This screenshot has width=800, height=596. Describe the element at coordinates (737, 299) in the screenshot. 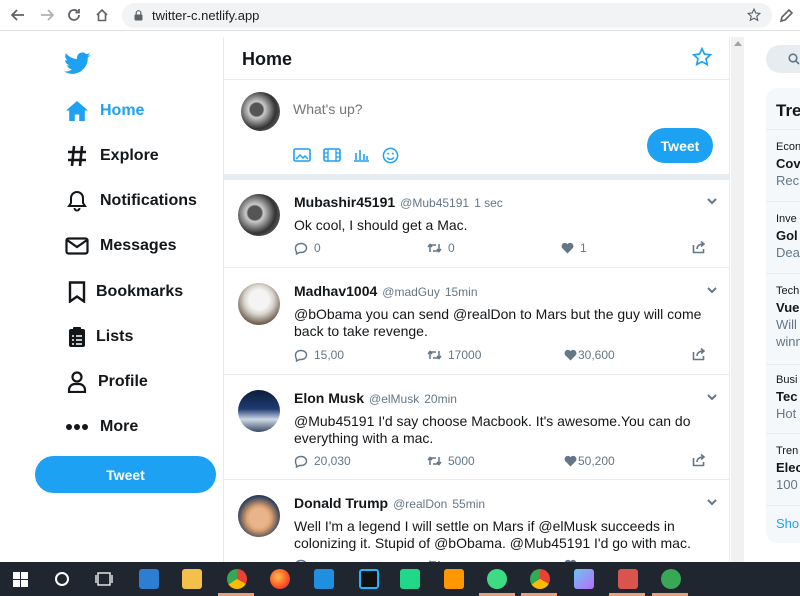

I see `scrollbar` at that location.